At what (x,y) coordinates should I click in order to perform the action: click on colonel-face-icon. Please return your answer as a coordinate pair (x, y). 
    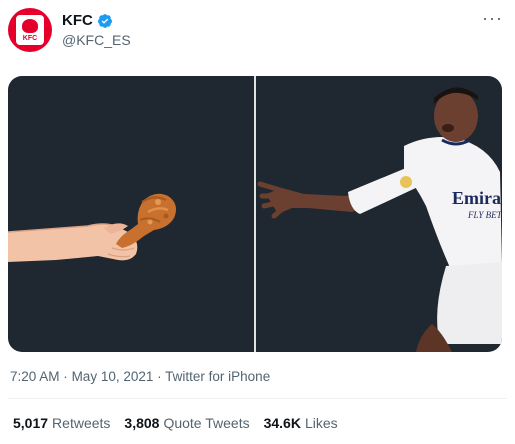
    Looking at the image, I should click on (30, 26).